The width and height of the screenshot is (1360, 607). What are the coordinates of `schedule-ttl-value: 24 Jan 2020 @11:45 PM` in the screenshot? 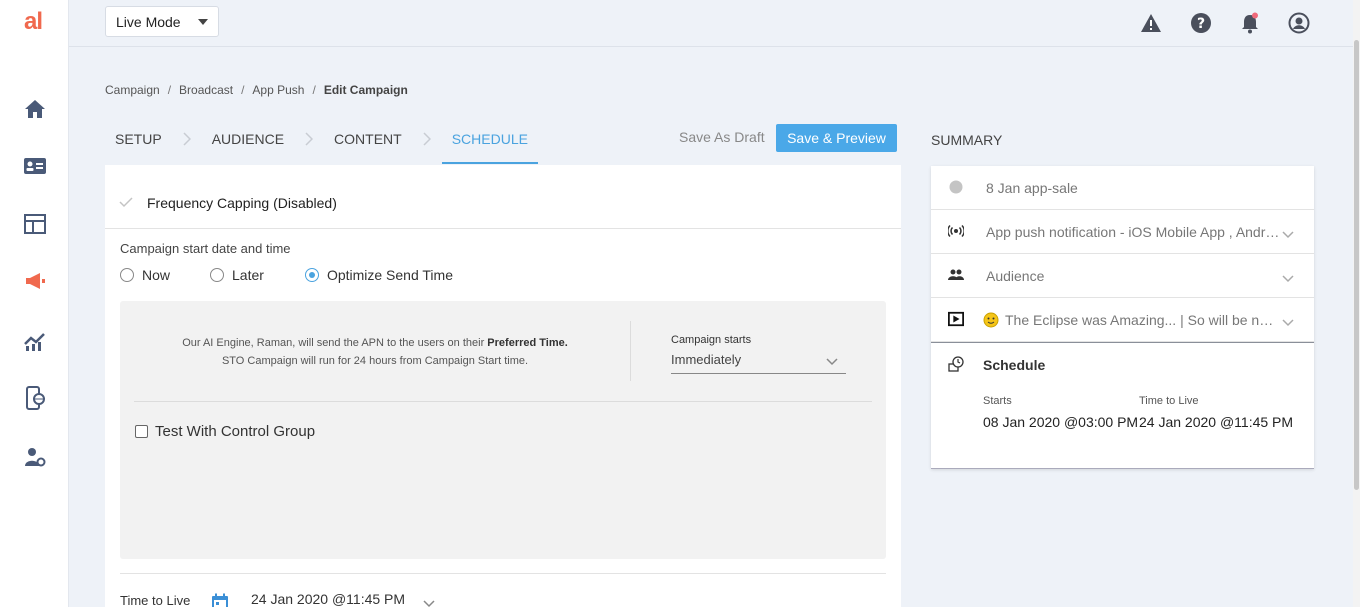 It's located at (1216, 422).